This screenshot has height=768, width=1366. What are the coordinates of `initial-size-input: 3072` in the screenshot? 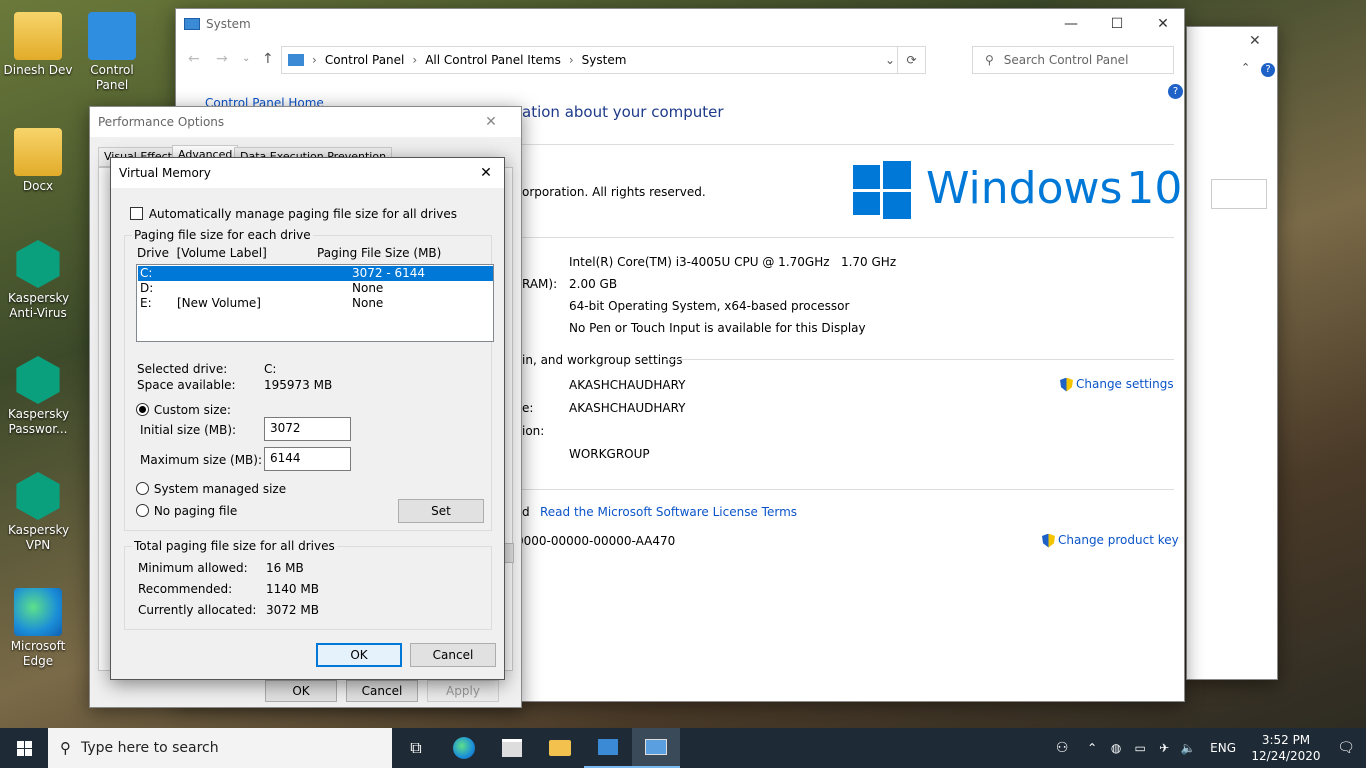 It's located at (307, 429).